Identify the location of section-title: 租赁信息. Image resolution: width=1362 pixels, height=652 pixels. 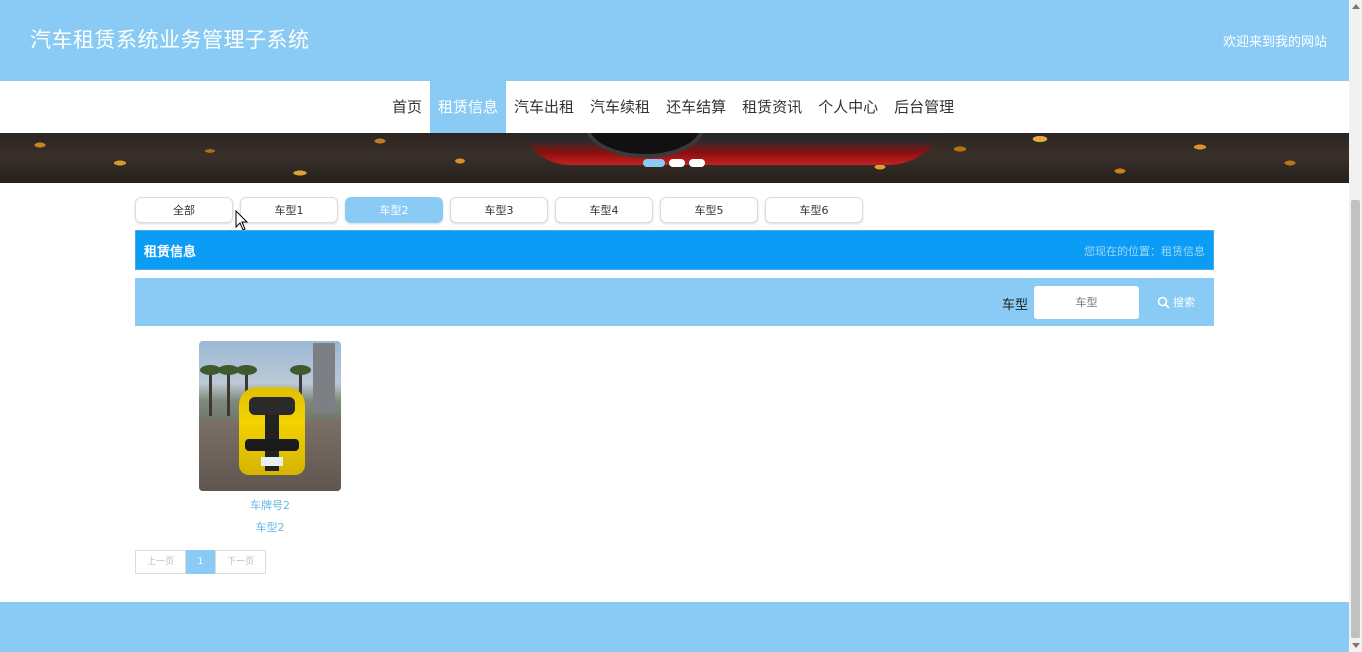
(170, 252).